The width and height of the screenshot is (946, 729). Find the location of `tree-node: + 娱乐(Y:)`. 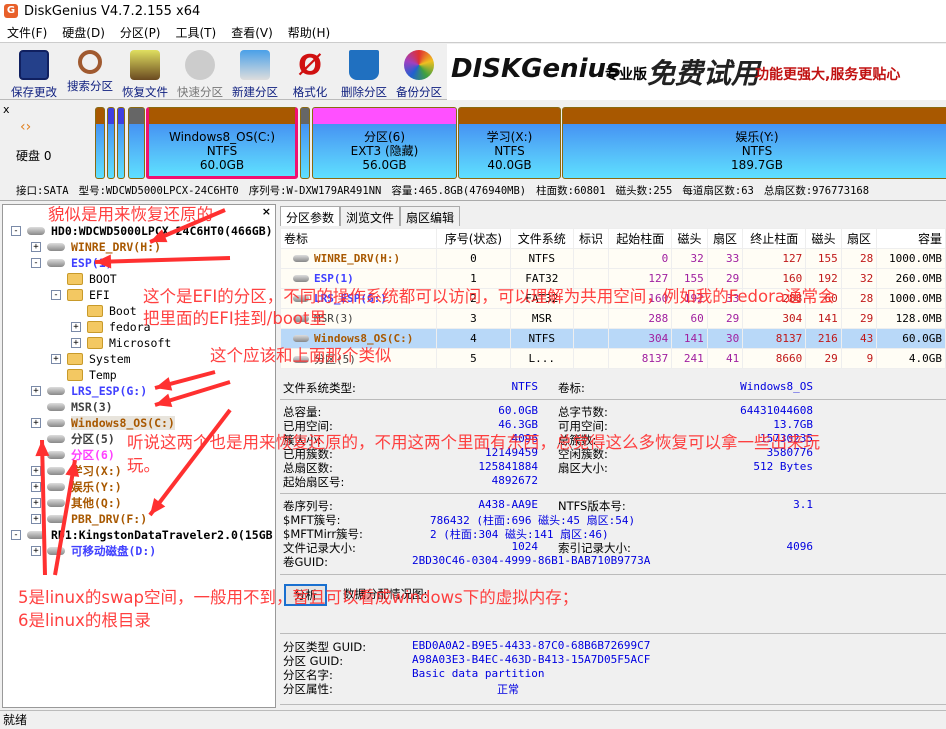

tree-node: + 娱乐(Y:) is located at coordinates (76, 487).